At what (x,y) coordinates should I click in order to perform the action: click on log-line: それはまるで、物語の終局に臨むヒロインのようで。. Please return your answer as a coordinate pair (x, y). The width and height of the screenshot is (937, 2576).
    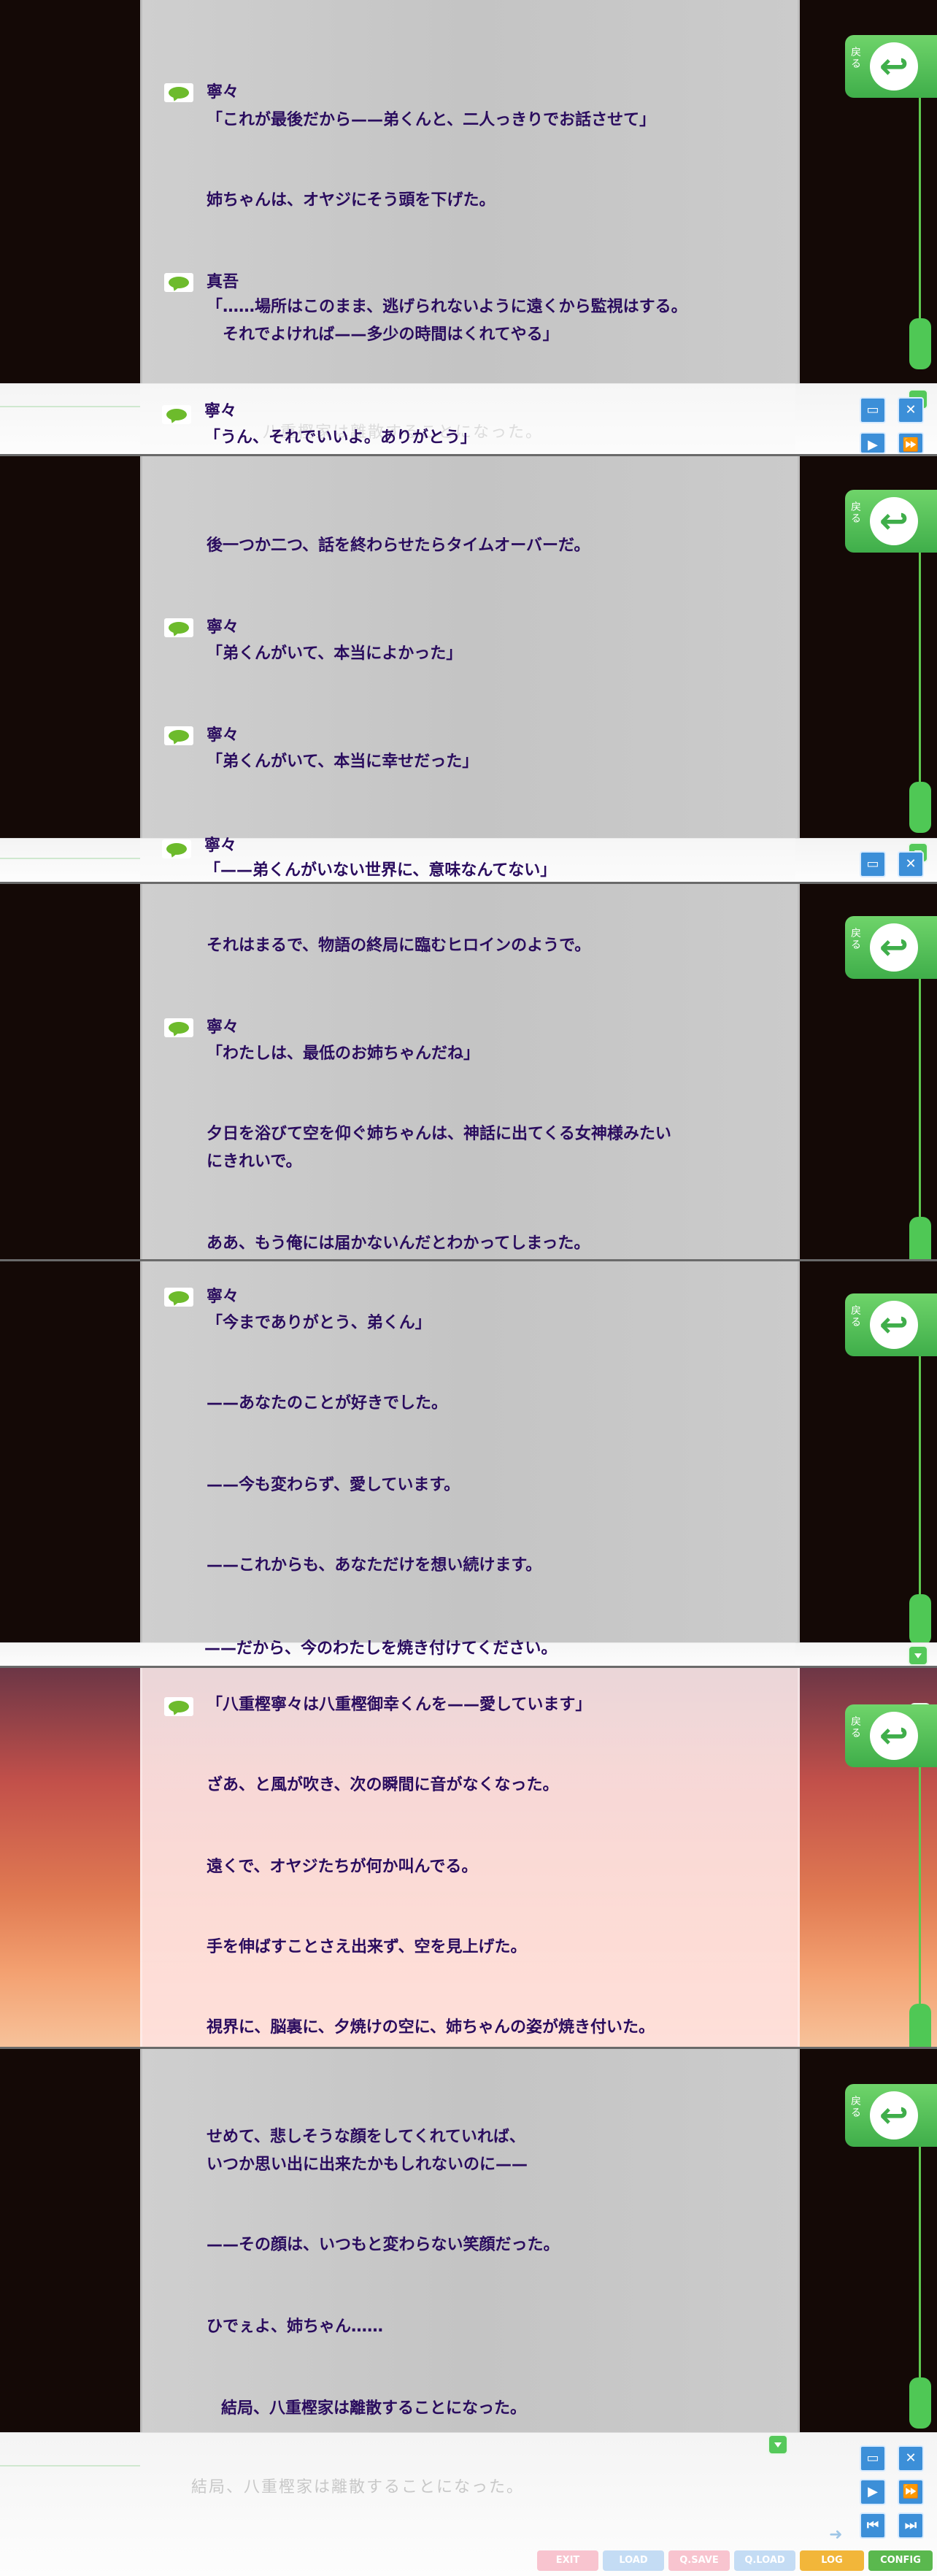
    Looking at the image, I should click on (399, 946).